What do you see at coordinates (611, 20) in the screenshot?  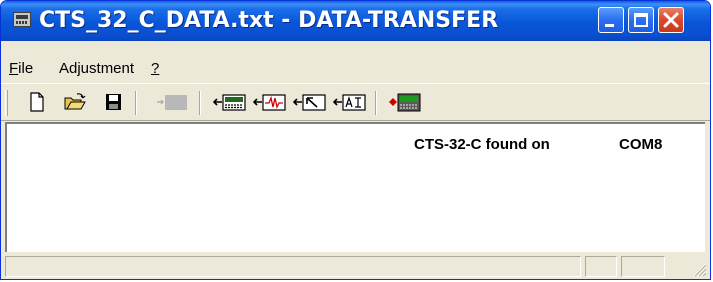 I see `minimize-button` at bounding box center [611, 20].